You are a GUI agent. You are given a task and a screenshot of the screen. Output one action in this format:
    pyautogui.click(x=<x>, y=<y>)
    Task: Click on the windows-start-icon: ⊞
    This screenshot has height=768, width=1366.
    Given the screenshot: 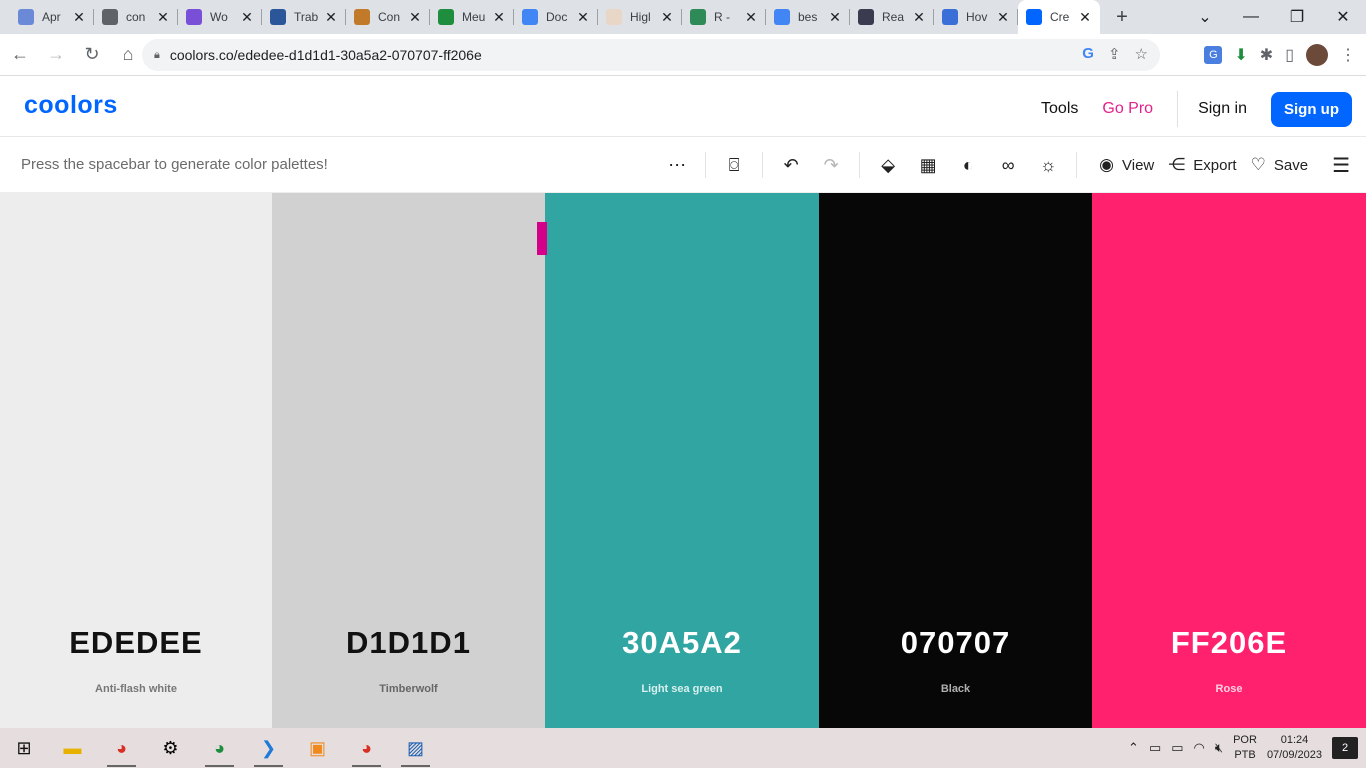 What is the action you would take?
    pyautogui.click(x=24, y=748)
    